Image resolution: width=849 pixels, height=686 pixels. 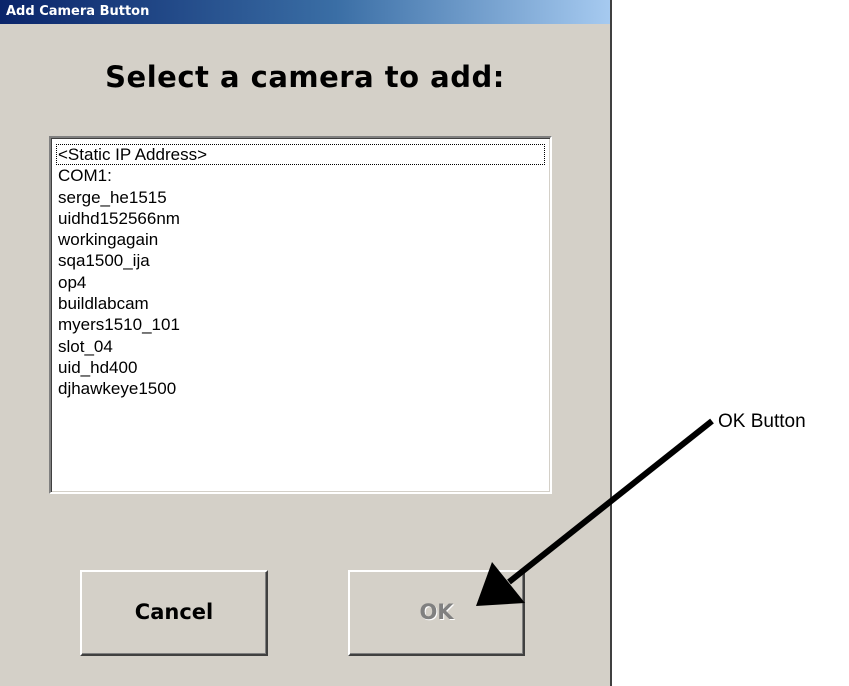 I want to click on list-item: djhawkeye1500, so click(x=300, y=388).